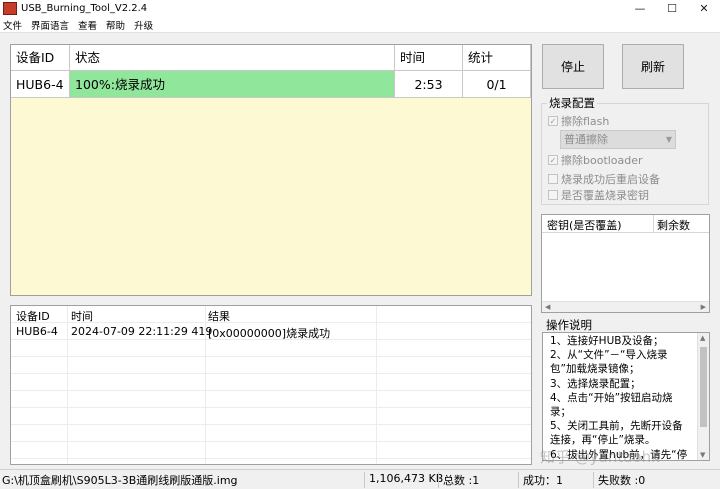 The height and width of the screenshot is (489, 720). Describe the element at coordinates (429, 84) in the screenshot. I see `time-cell: 2:53` at that location.